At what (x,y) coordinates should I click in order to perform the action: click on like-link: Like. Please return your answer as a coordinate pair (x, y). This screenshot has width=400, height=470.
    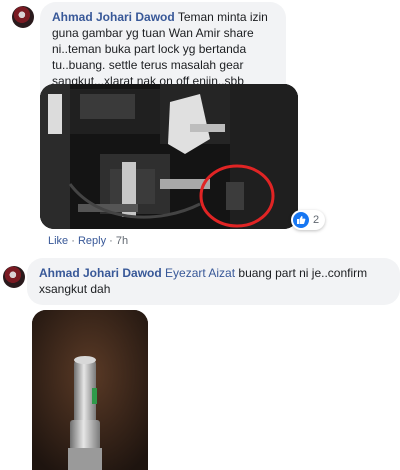
    Looking at the image, I should click on (58, 241).